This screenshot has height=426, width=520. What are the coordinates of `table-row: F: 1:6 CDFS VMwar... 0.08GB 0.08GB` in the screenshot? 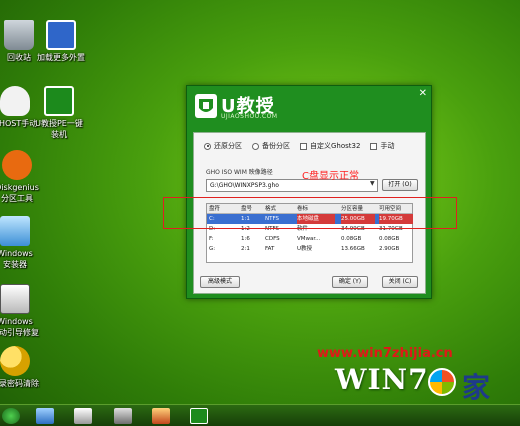 It's located at (309, 239).